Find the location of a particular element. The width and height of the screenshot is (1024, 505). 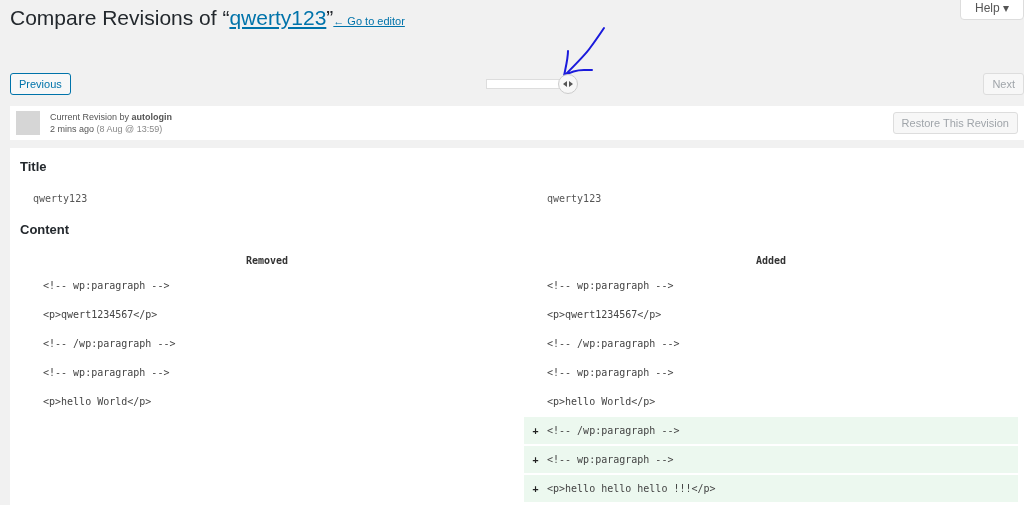

post-title-link: qwerty123 is located at coordinates (278, 17).